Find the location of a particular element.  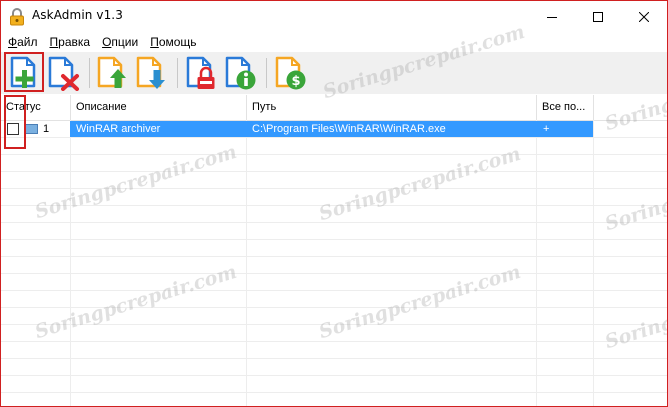

app-entry-icon is located at coordinates (31, 129).